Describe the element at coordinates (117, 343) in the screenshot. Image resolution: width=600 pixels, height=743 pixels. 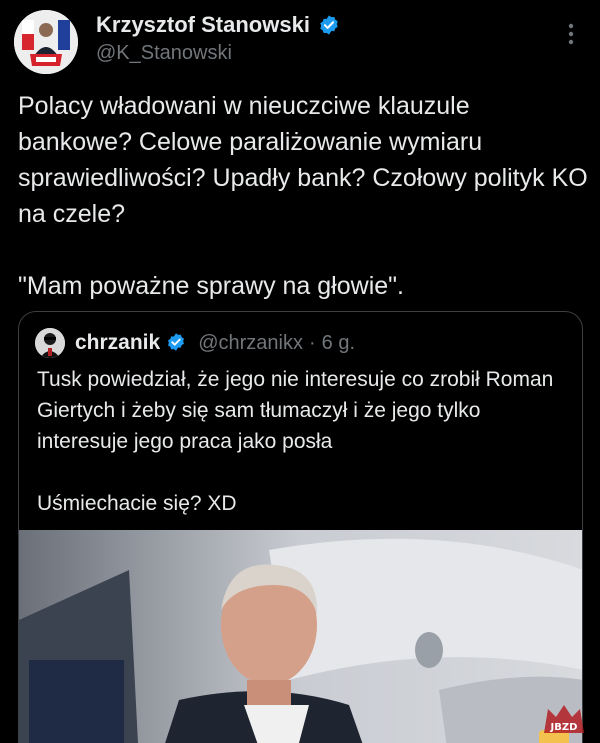
I see `quoted-author-name: chrzanik` at that location.